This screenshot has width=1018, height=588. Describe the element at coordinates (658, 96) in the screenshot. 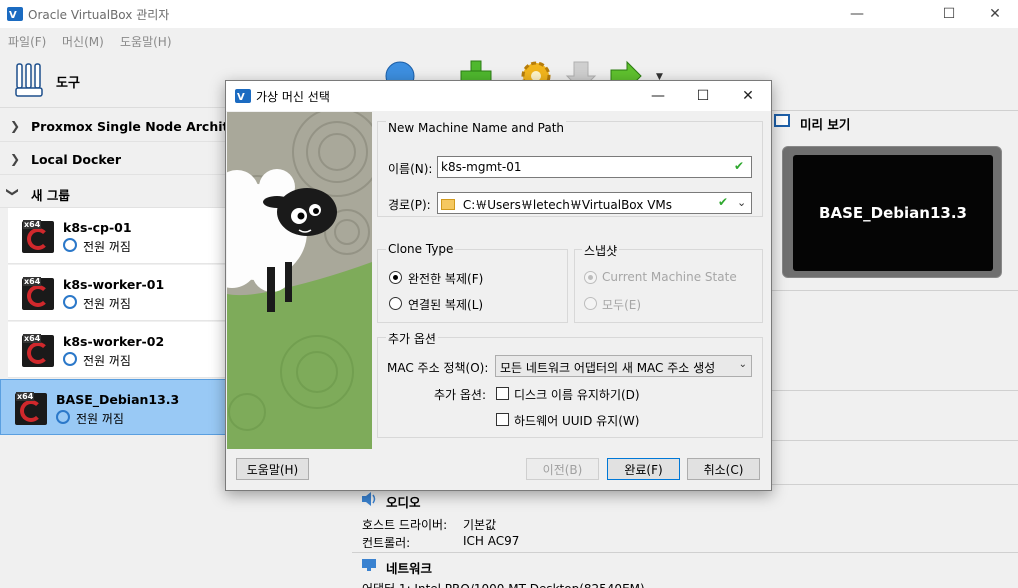

I see `dialog-minimize-button: —` at that location.